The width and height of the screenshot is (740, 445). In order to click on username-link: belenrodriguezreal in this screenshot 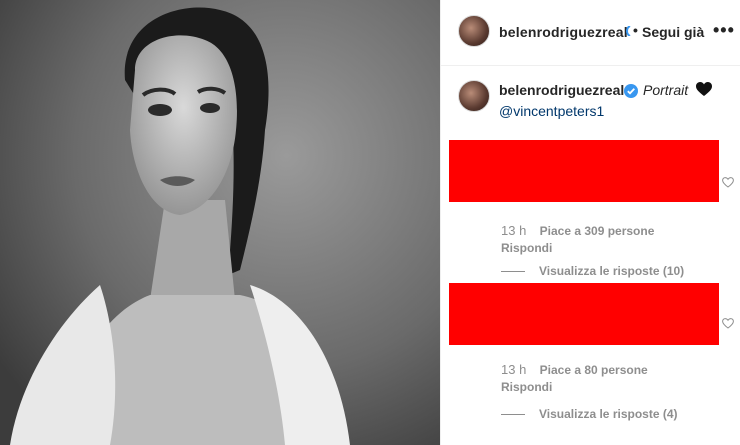, I will do `click(563, 32)`.